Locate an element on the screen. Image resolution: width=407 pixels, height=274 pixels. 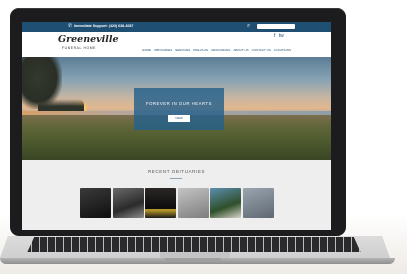
facebook-icon: f is located at coordinates (274, 36).